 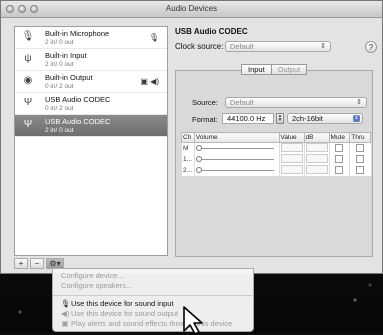 I want to click on menu-item-use-for-input: 🎙Use this device for sound input, so click(x=153, y=304).